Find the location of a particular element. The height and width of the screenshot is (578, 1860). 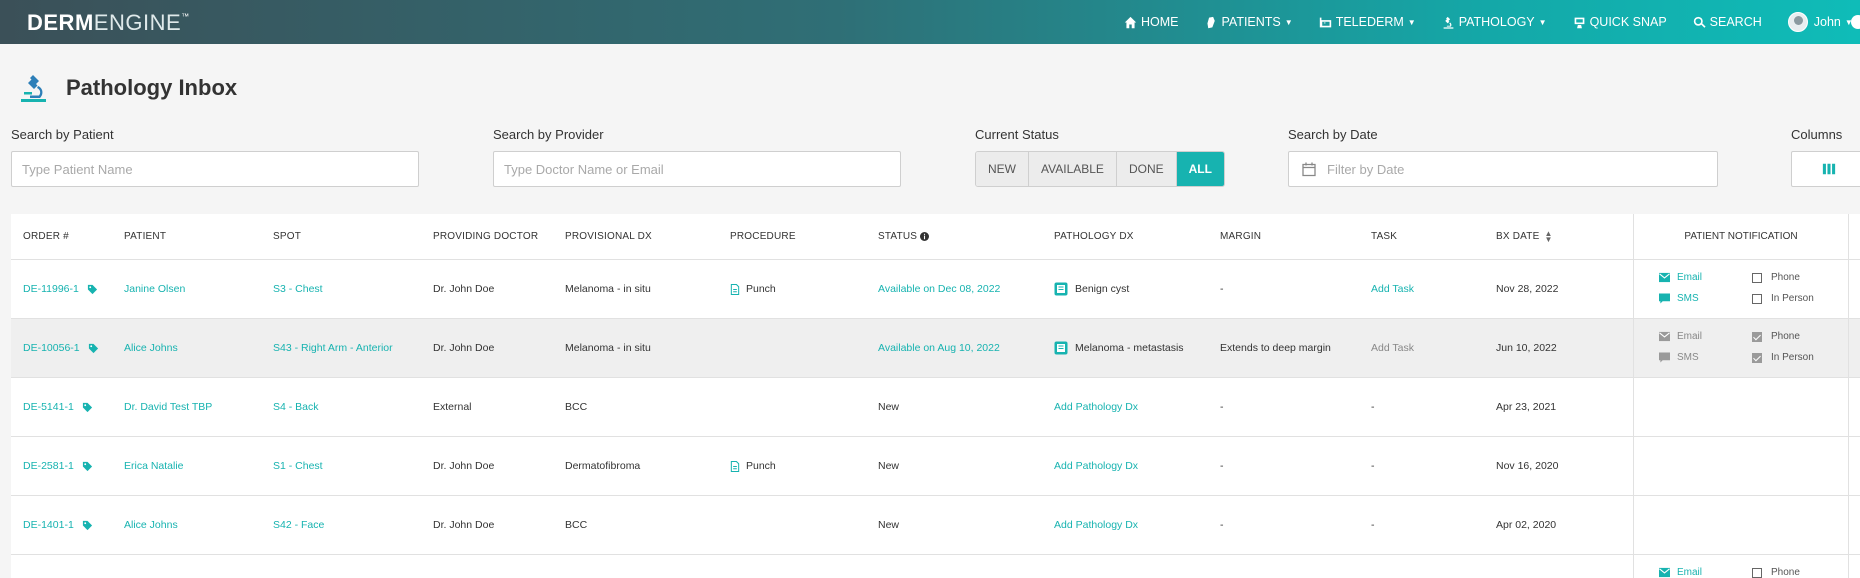

task: - is located at coordinates (1373, 407).